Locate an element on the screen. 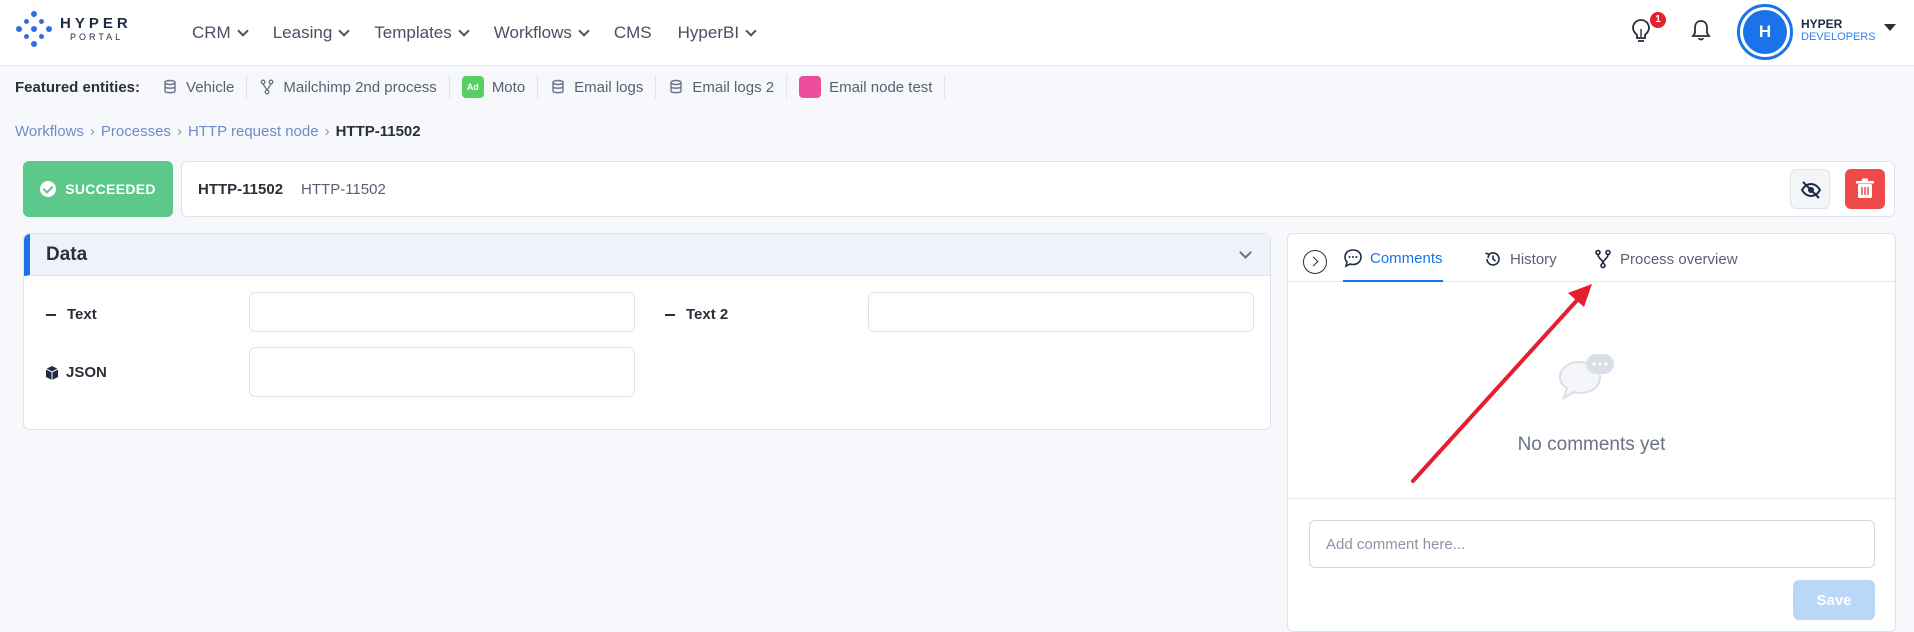 The height and width of the screenshot is (632, 1914). collapse-panel-button is located at coordinates (1315, 262).